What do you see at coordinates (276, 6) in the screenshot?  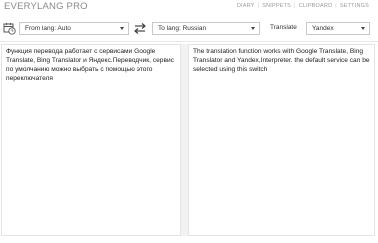 I see `nav-item-snippets: SNIPPETS` at bounding box center [276, 6].